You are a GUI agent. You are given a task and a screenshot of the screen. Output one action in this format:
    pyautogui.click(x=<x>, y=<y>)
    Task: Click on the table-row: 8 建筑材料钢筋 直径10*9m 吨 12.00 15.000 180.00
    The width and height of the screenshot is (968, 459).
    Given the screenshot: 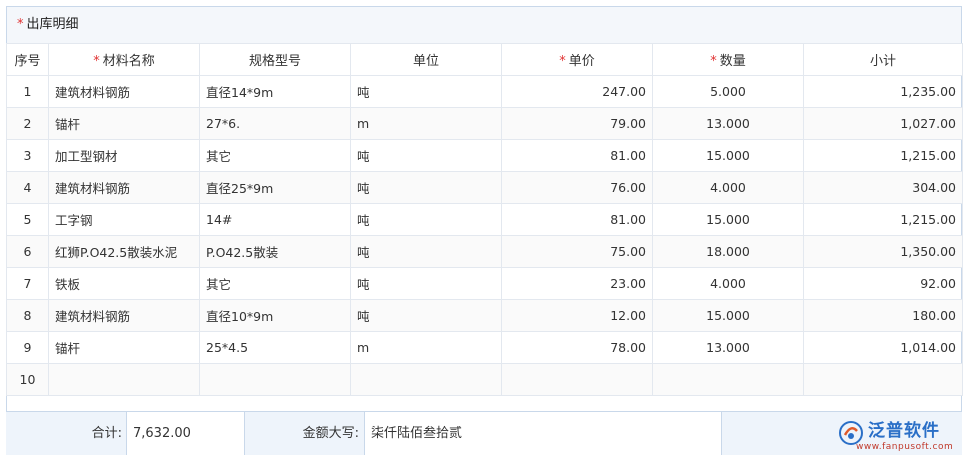 What is the action you would take?
    pyautogui.click(x=484, y=315)
    